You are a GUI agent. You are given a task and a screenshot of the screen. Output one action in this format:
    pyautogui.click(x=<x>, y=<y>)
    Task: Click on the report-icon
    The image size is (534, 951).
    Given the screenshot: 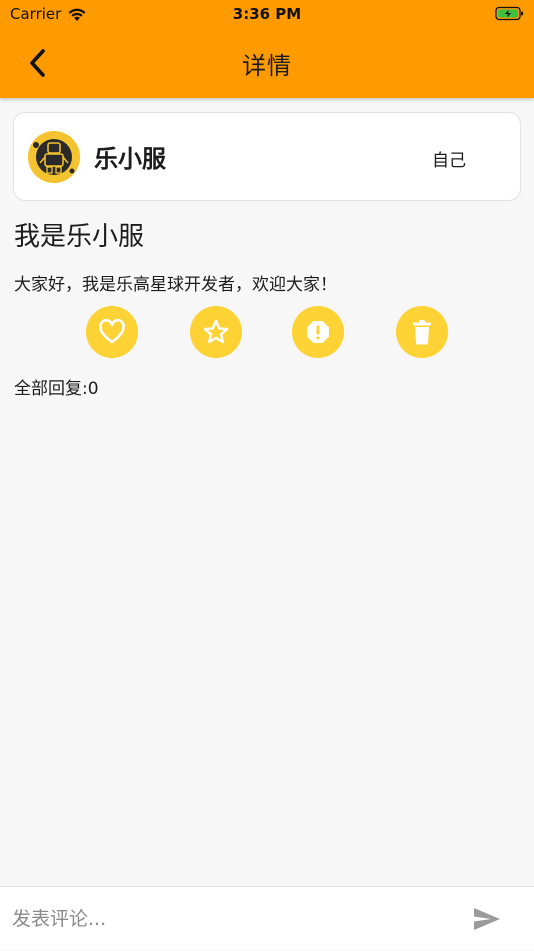 What is the action you would take?
    pyautogui.click(x=318, y=332)
    